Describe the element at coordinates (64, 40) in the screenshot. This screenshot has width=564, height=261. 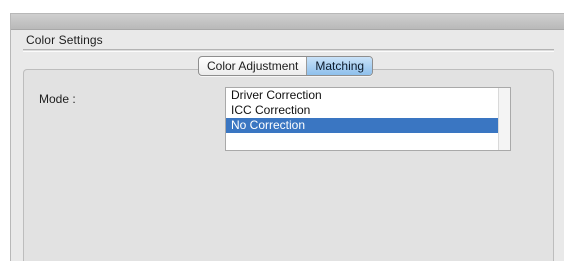
I see `section-title: Color Settings` at that location.